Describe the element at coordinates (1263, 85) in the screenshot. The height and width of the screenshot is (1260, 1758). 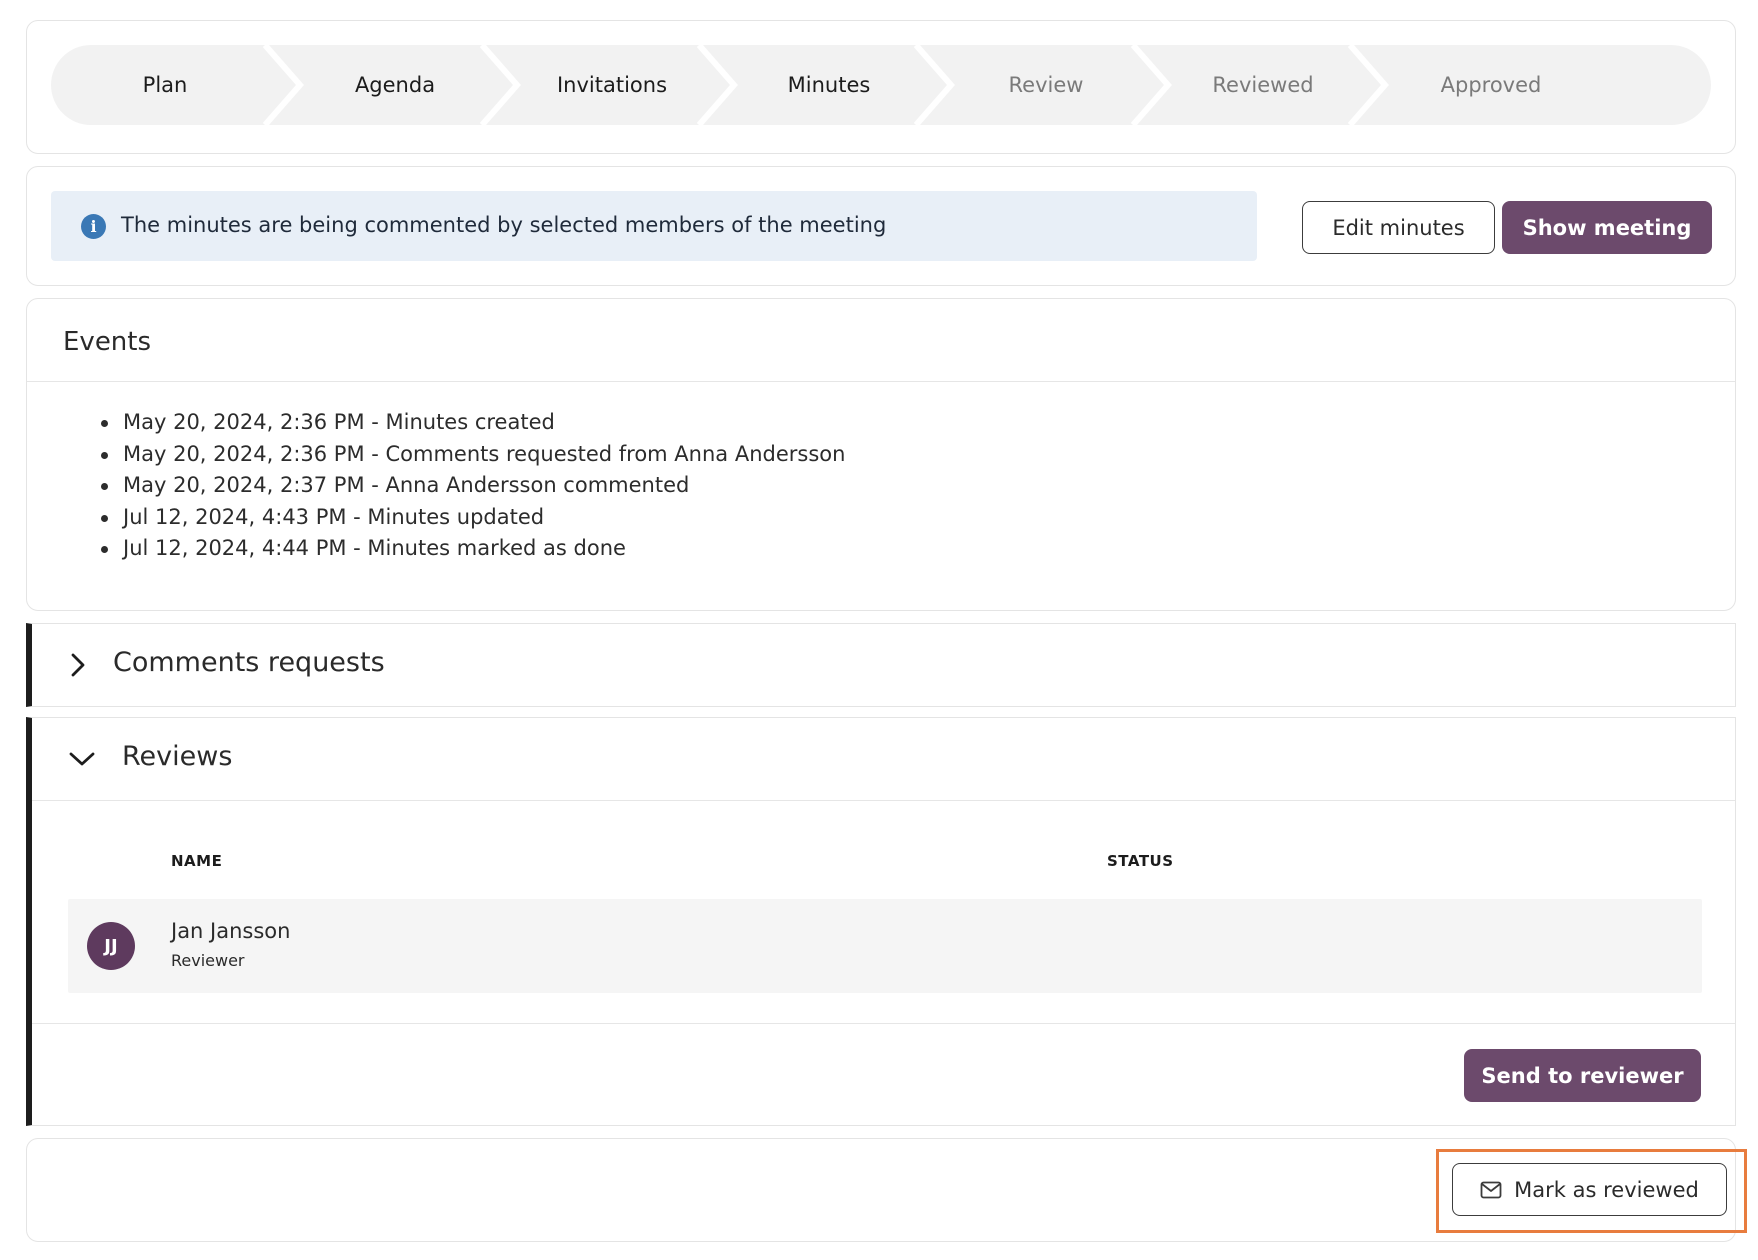
I see `step-reviewed: Reviewed` at that location.